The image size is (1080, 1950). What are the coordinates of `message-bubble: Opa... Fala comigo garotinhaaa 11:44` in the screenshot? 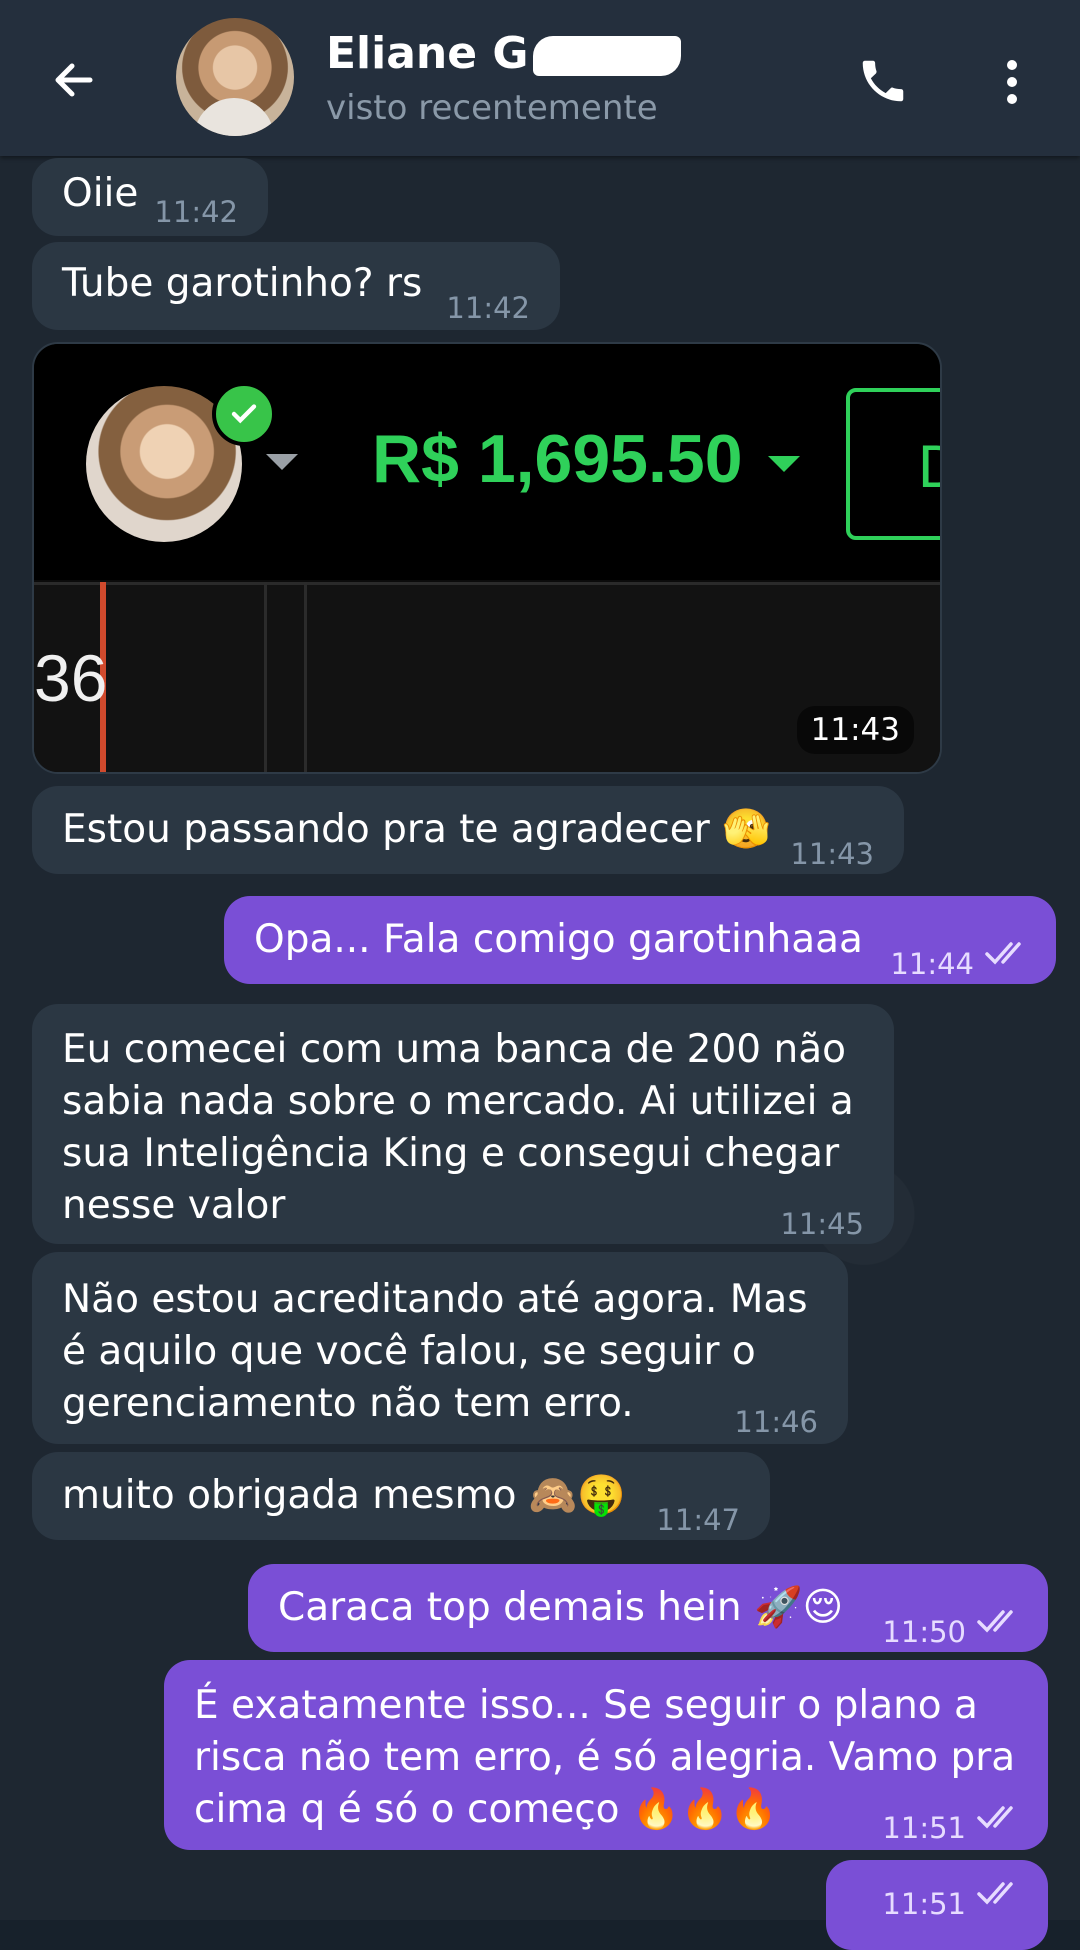 It's located at (640, 940).